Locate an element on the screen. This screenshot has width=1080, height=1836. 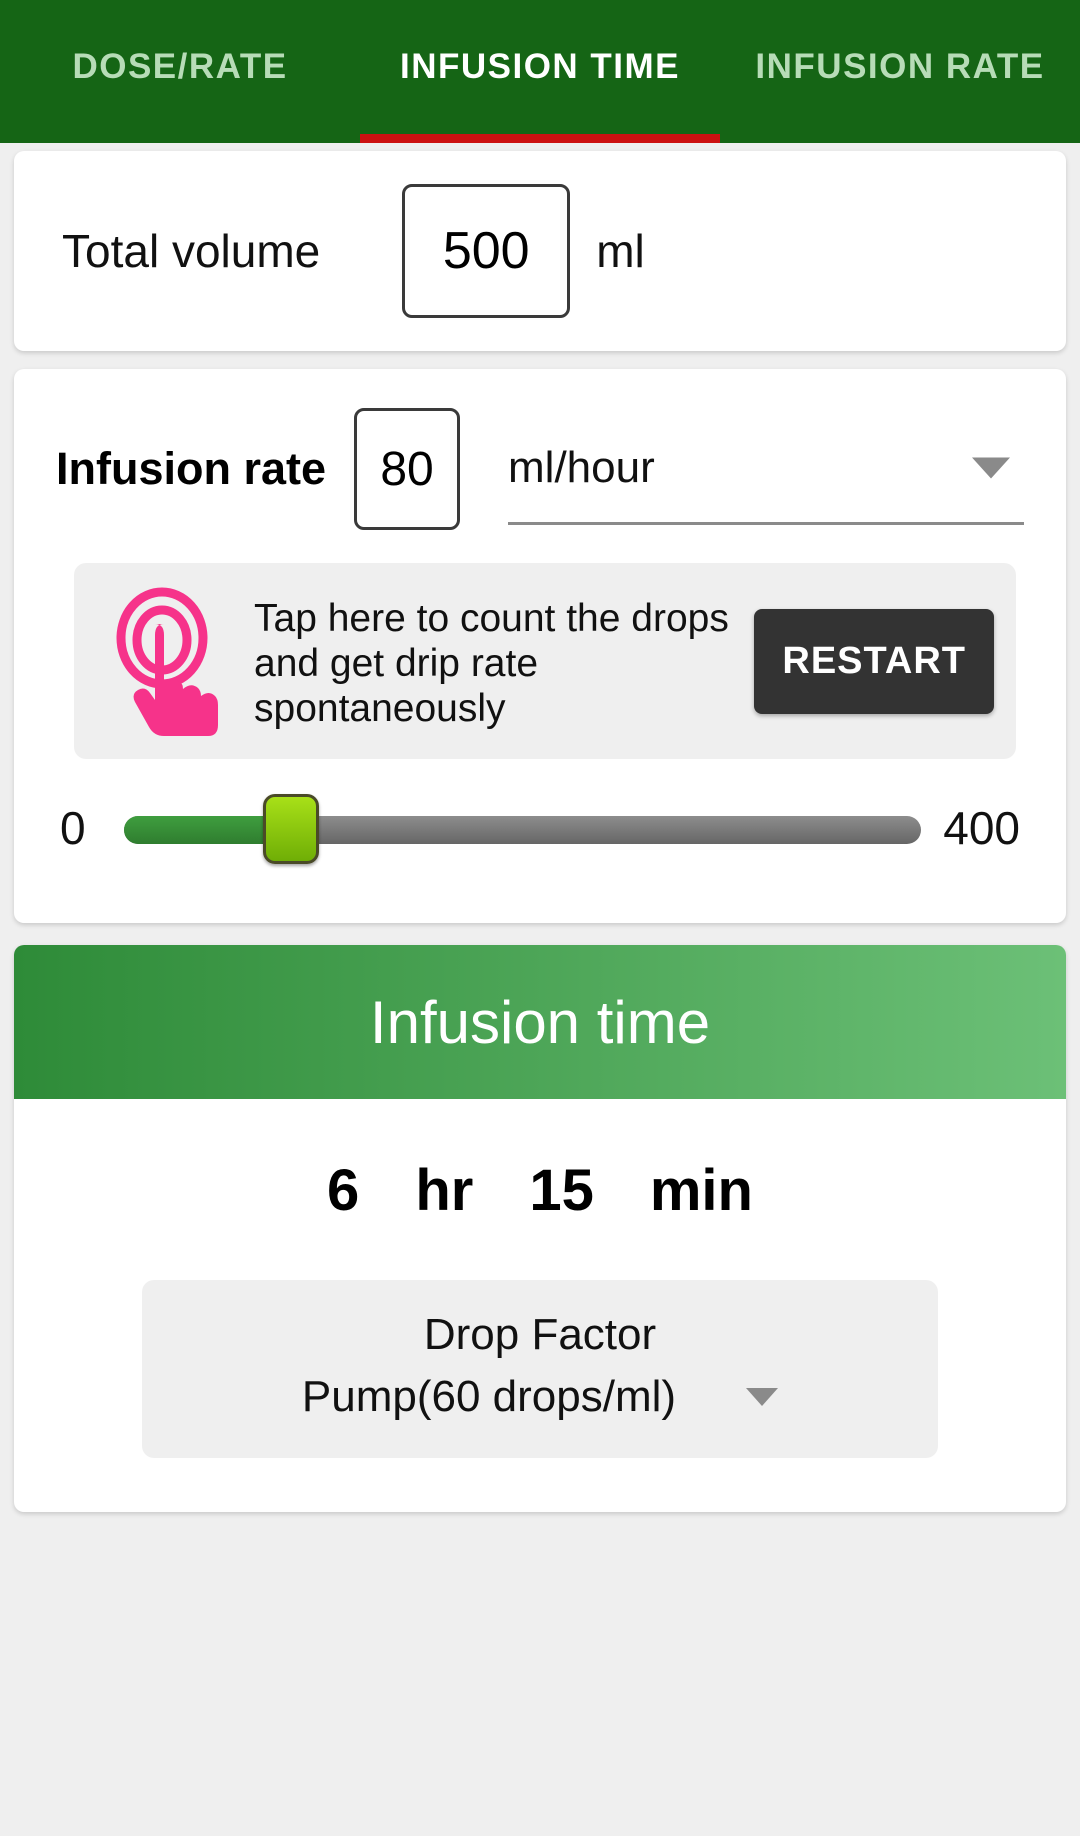
total-volume-card: Total volume 500 ml is located at coordinates (540, 251).